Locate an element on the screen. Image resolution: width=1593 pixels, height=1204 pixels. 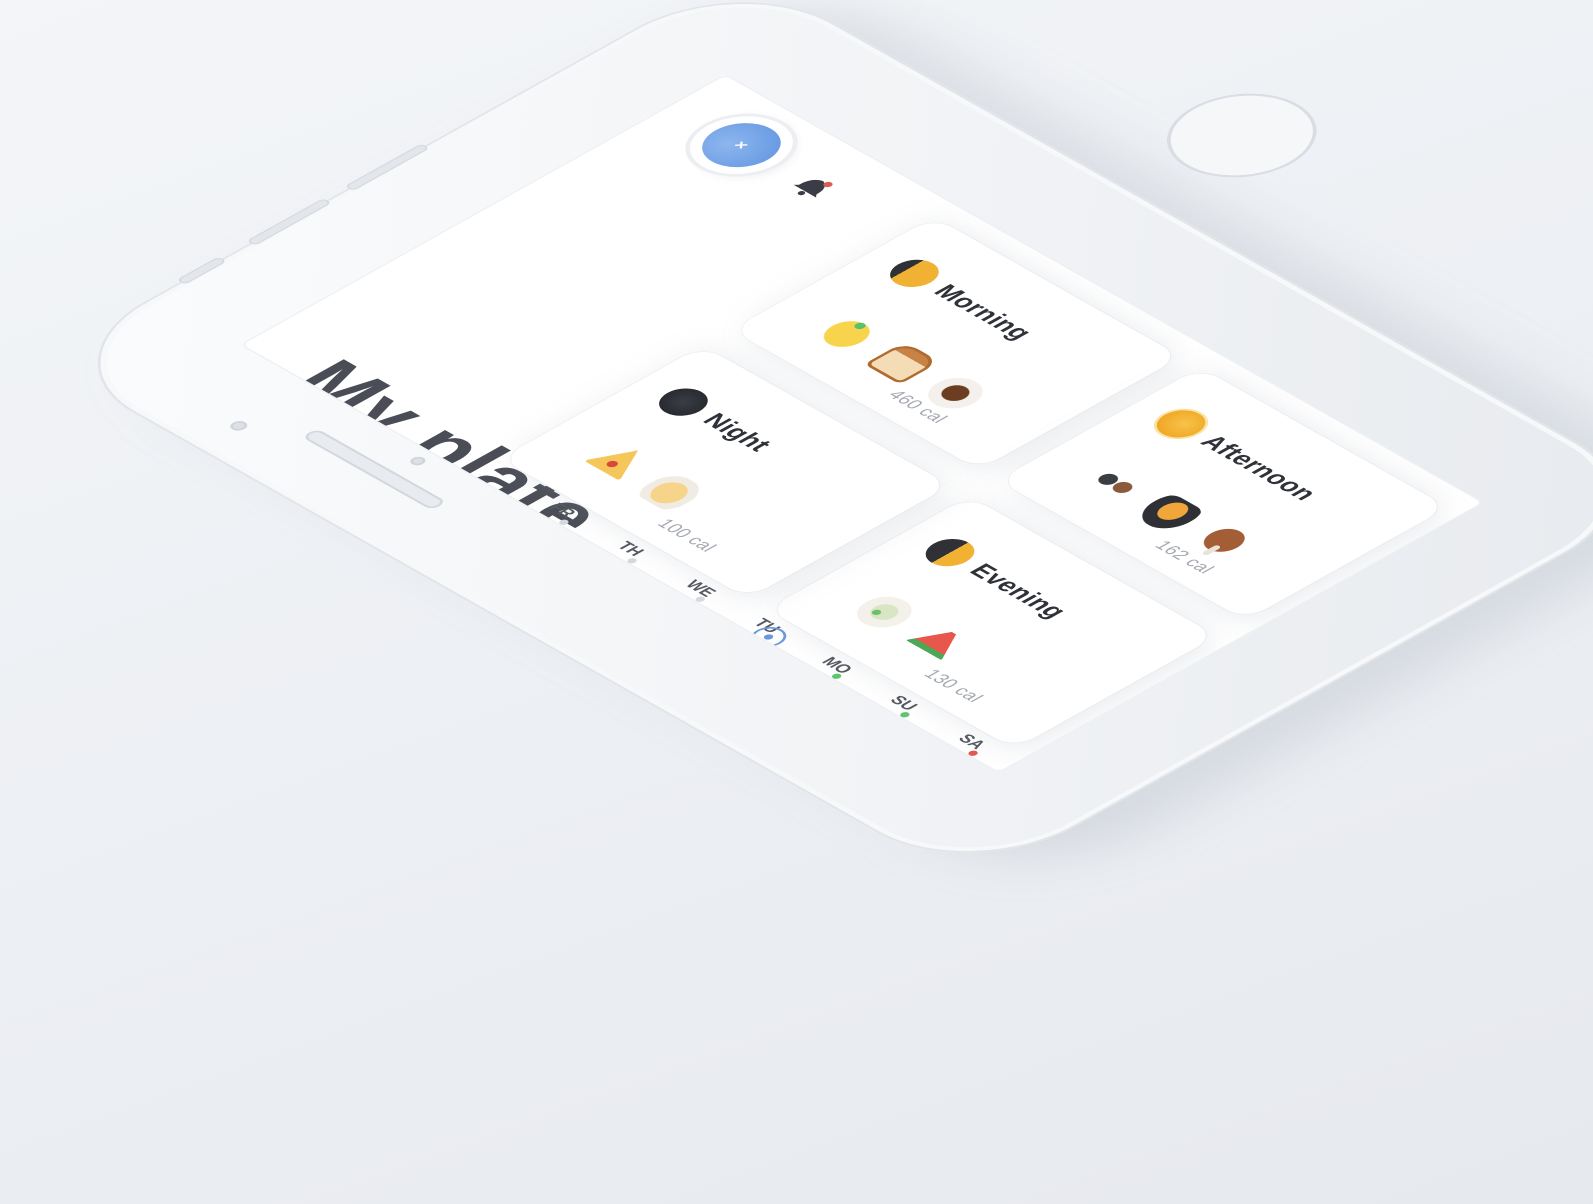
banana-icon is located at coordinates (849, 333).